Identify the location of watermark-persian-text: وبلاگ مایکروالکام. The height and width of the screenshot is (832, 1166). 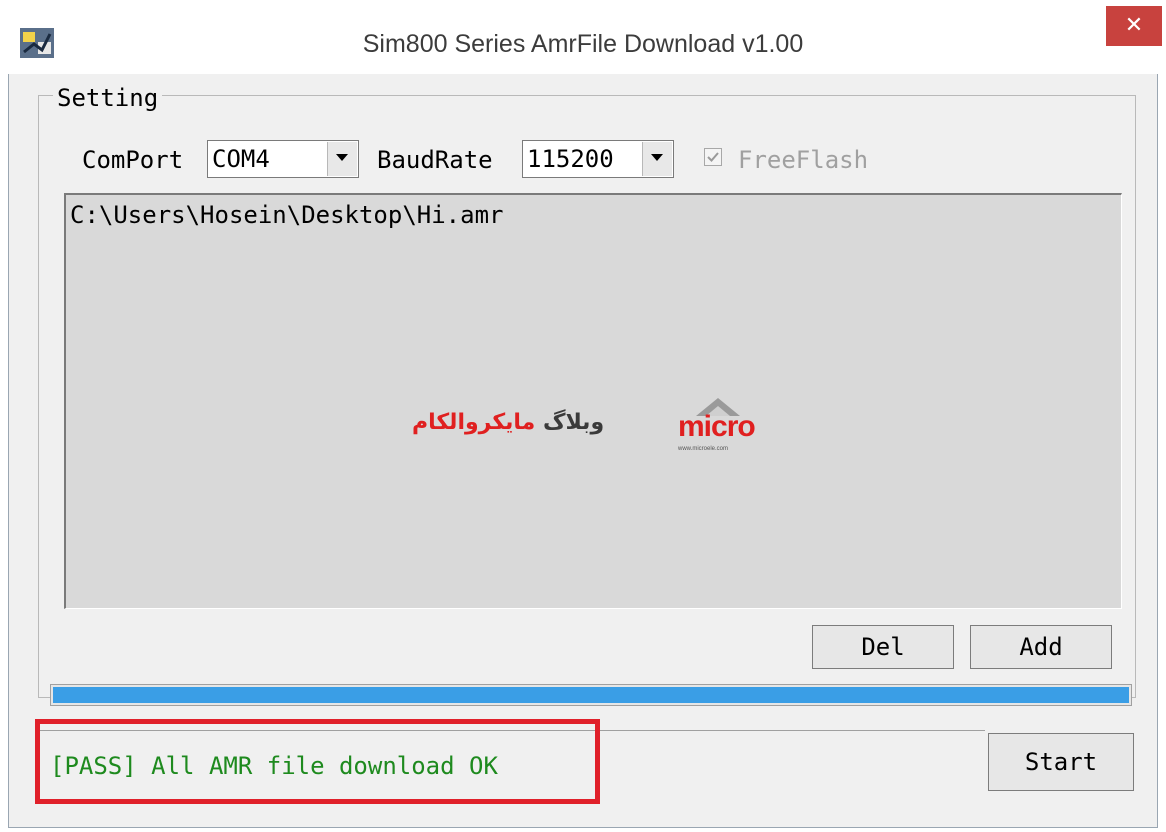
(508, 422).